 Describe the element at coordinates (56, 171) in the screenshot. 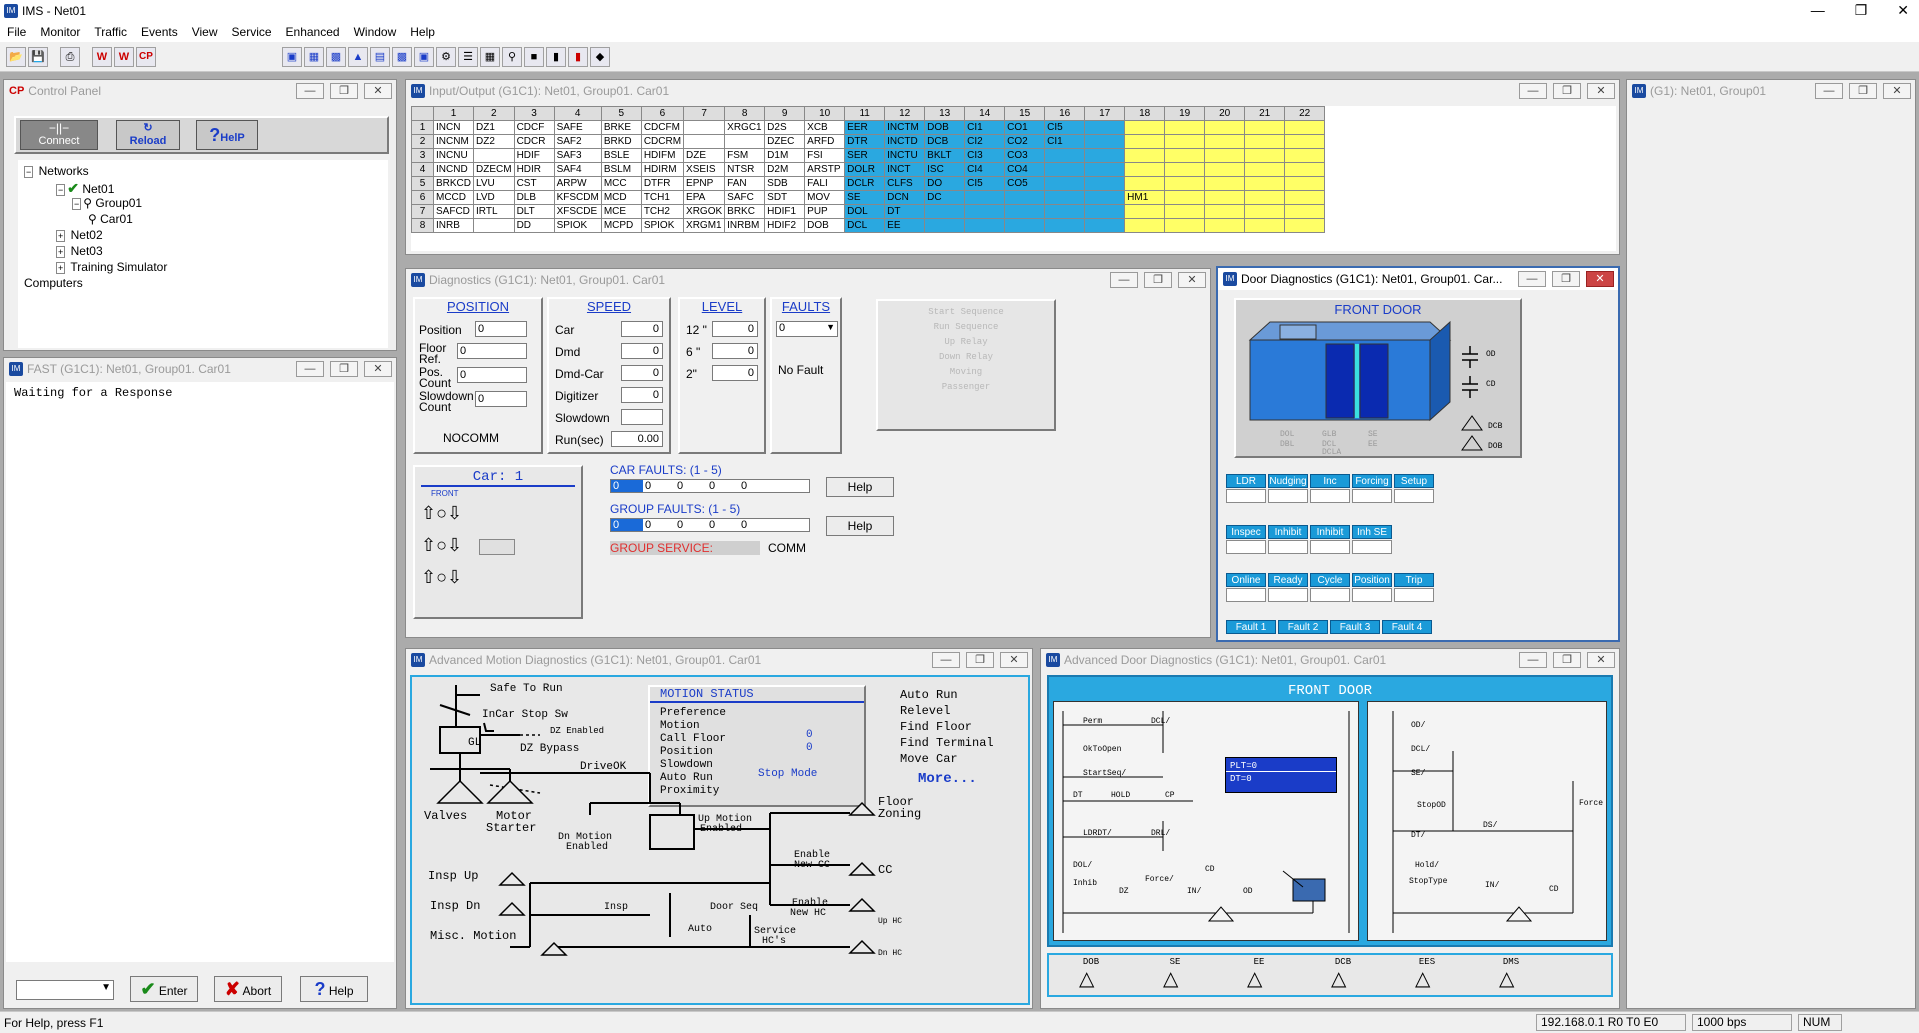

I see `tree-node: − Networks` at that location.